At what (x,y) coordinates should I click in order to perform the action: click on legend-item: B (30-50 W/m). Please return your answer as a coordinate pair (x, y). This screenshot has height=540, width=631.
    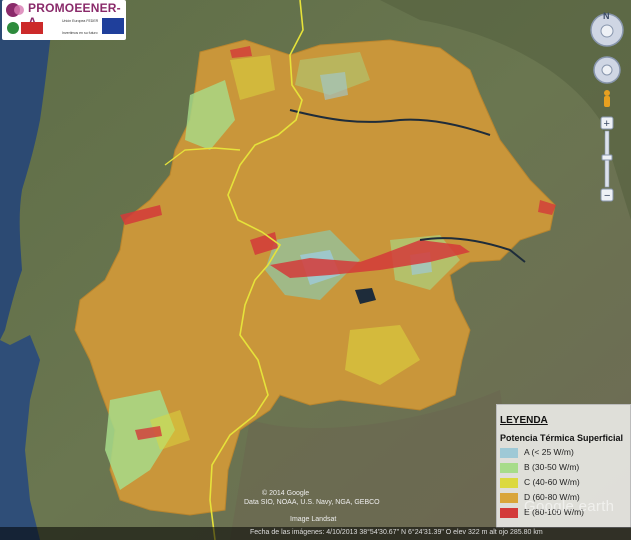
    Looking at the image, I should click on (564, 468).